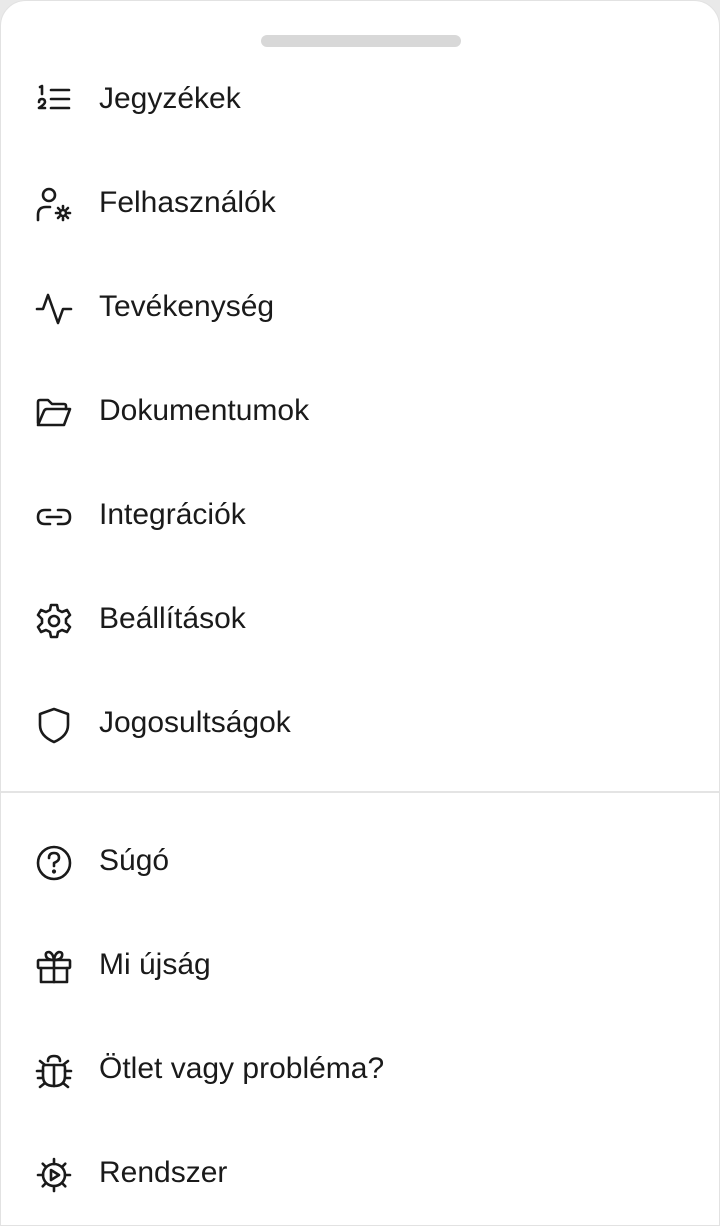 The width and height of the screenshot is (720, 1226). I want to click on gift-icon, so click(54, 967).